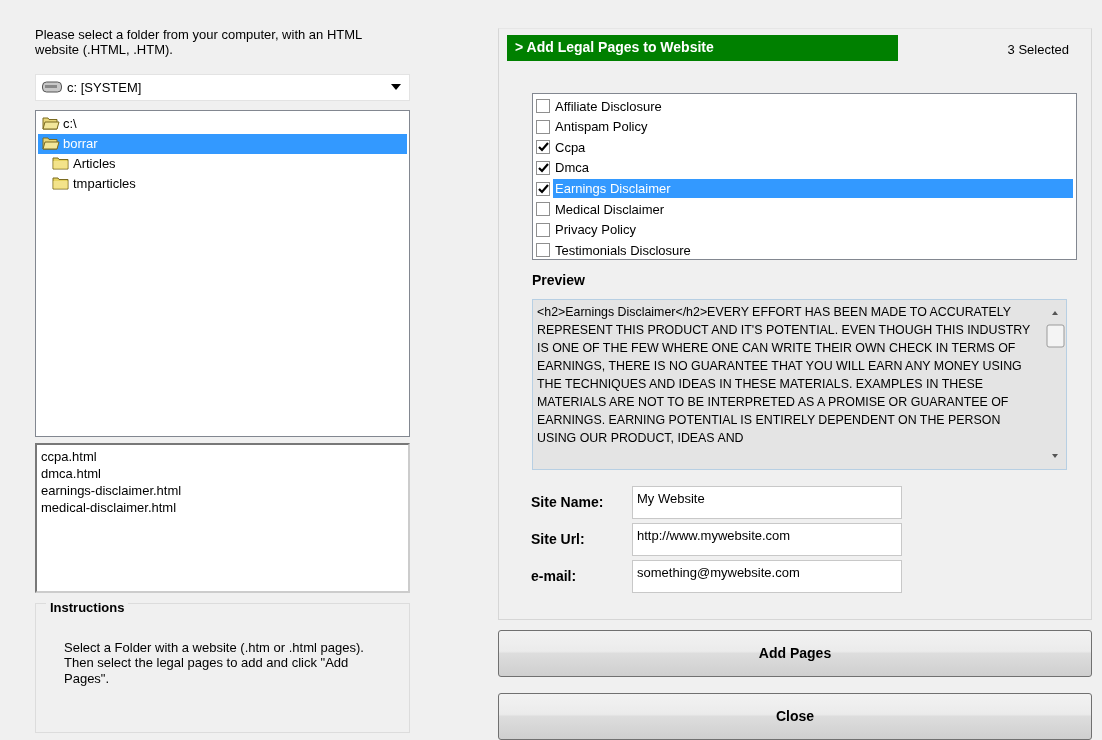  Describe the element at coordinates (767, 502) in the screenshot. I see `input-field: My Website` at that location.